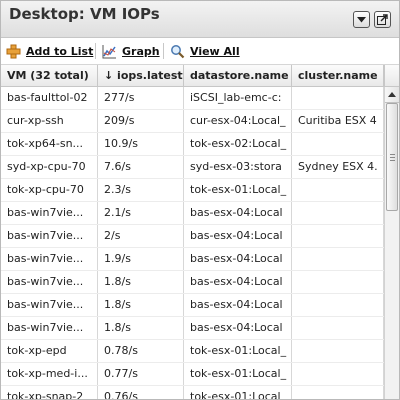 Image resolution: width=400 pixels, height=400 pixels. I want to click on cell-vm: tok-xp-epd, so click(49, 351).